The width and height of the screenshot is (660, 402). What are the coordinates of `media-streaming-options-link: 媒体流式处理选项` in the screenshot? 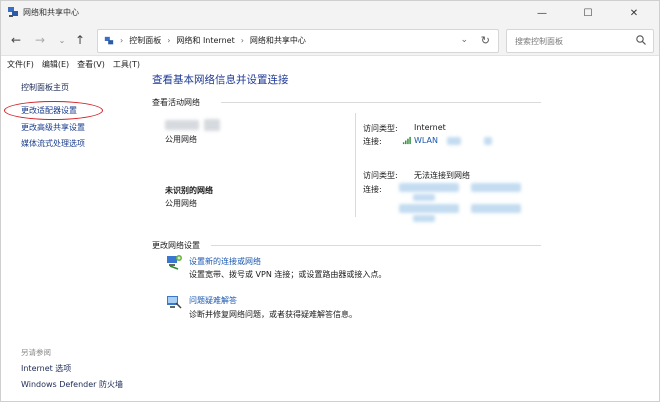 It's located at (53, 143).